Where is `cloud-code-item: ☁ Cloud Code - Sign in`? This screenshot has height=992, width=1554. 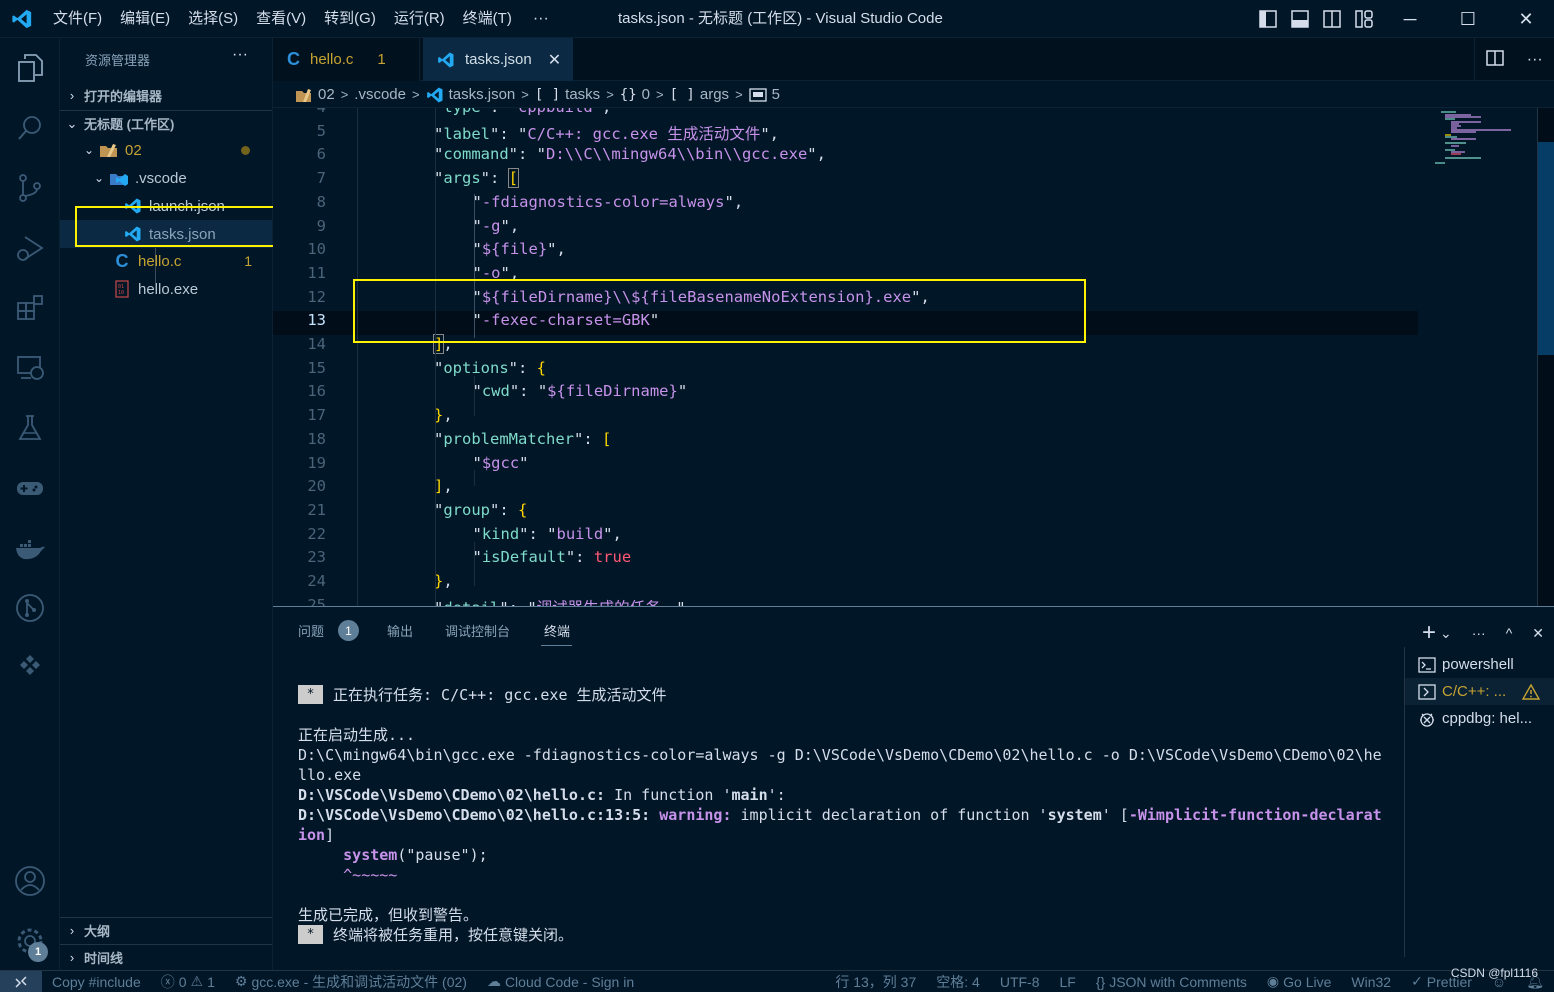
cloud-code-item: ☁ Cloud Code - Sign in is located at coordinates (560, 981).